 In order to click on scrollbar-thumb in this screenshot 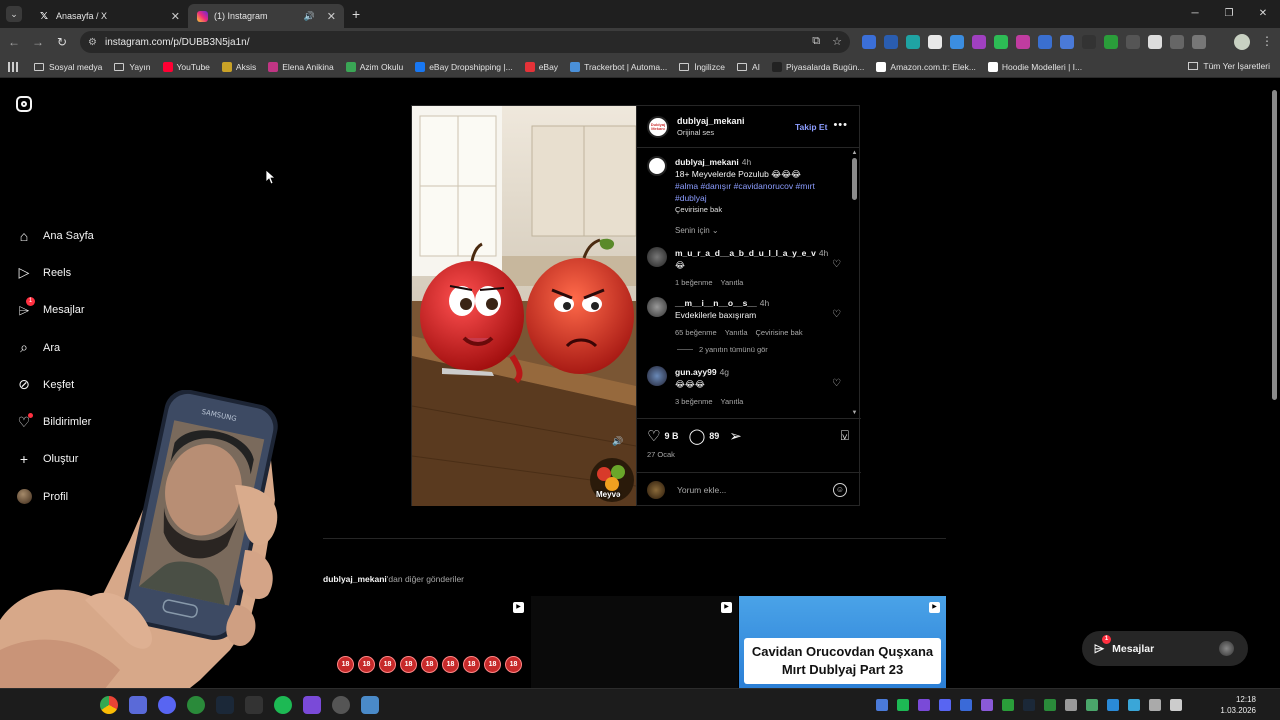, I will do `click(854, 179)`.